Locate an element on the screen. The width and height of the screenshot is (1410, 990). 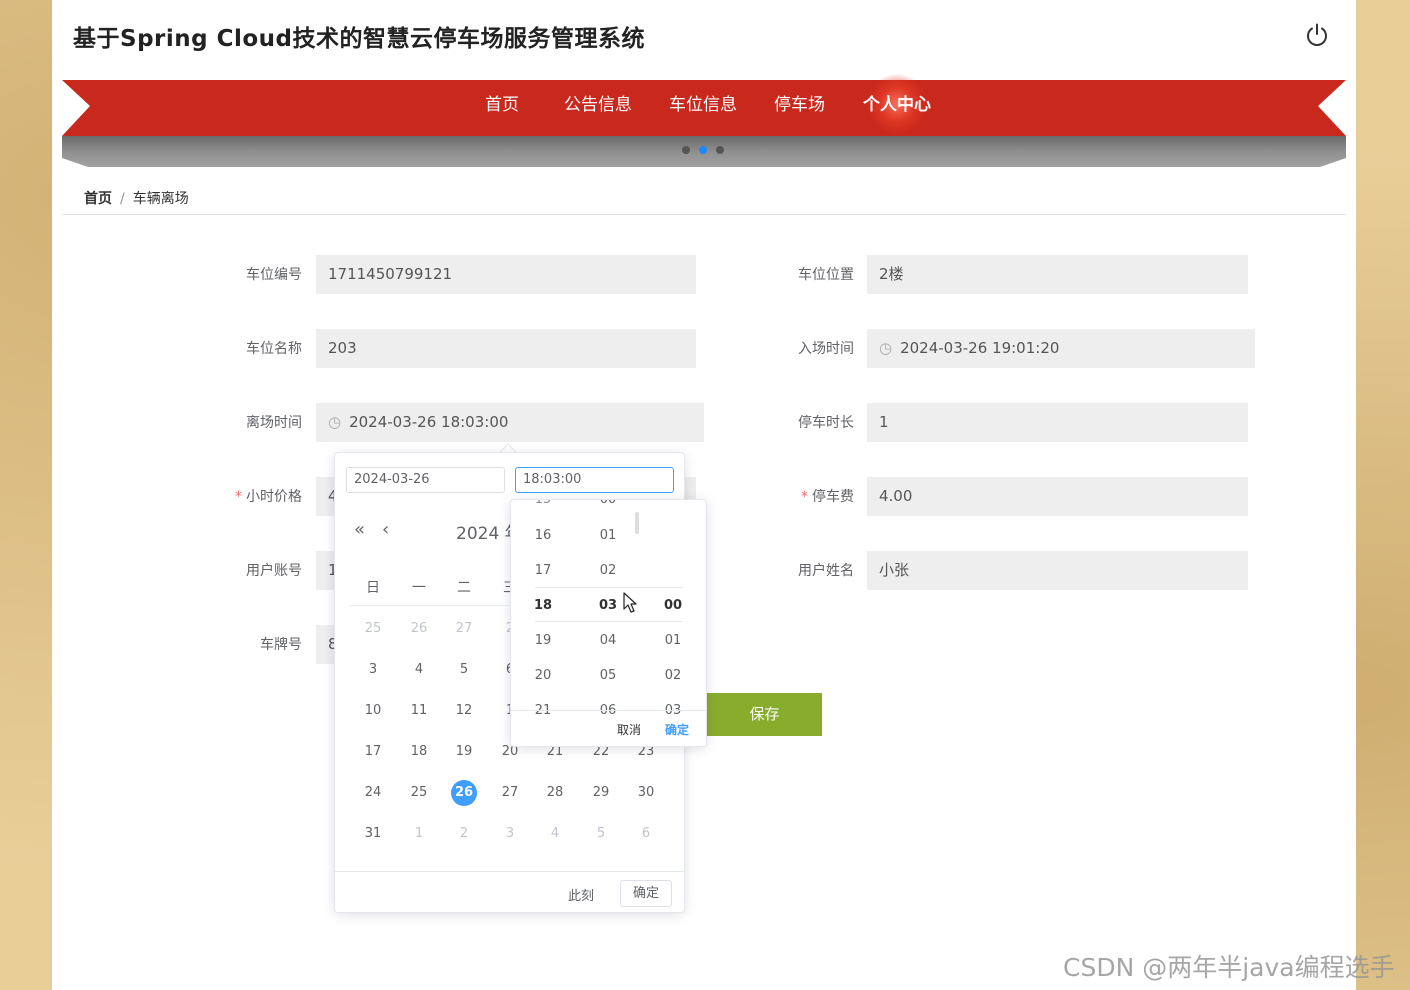
minute-option: 00 is located at coordinates (608, 503).